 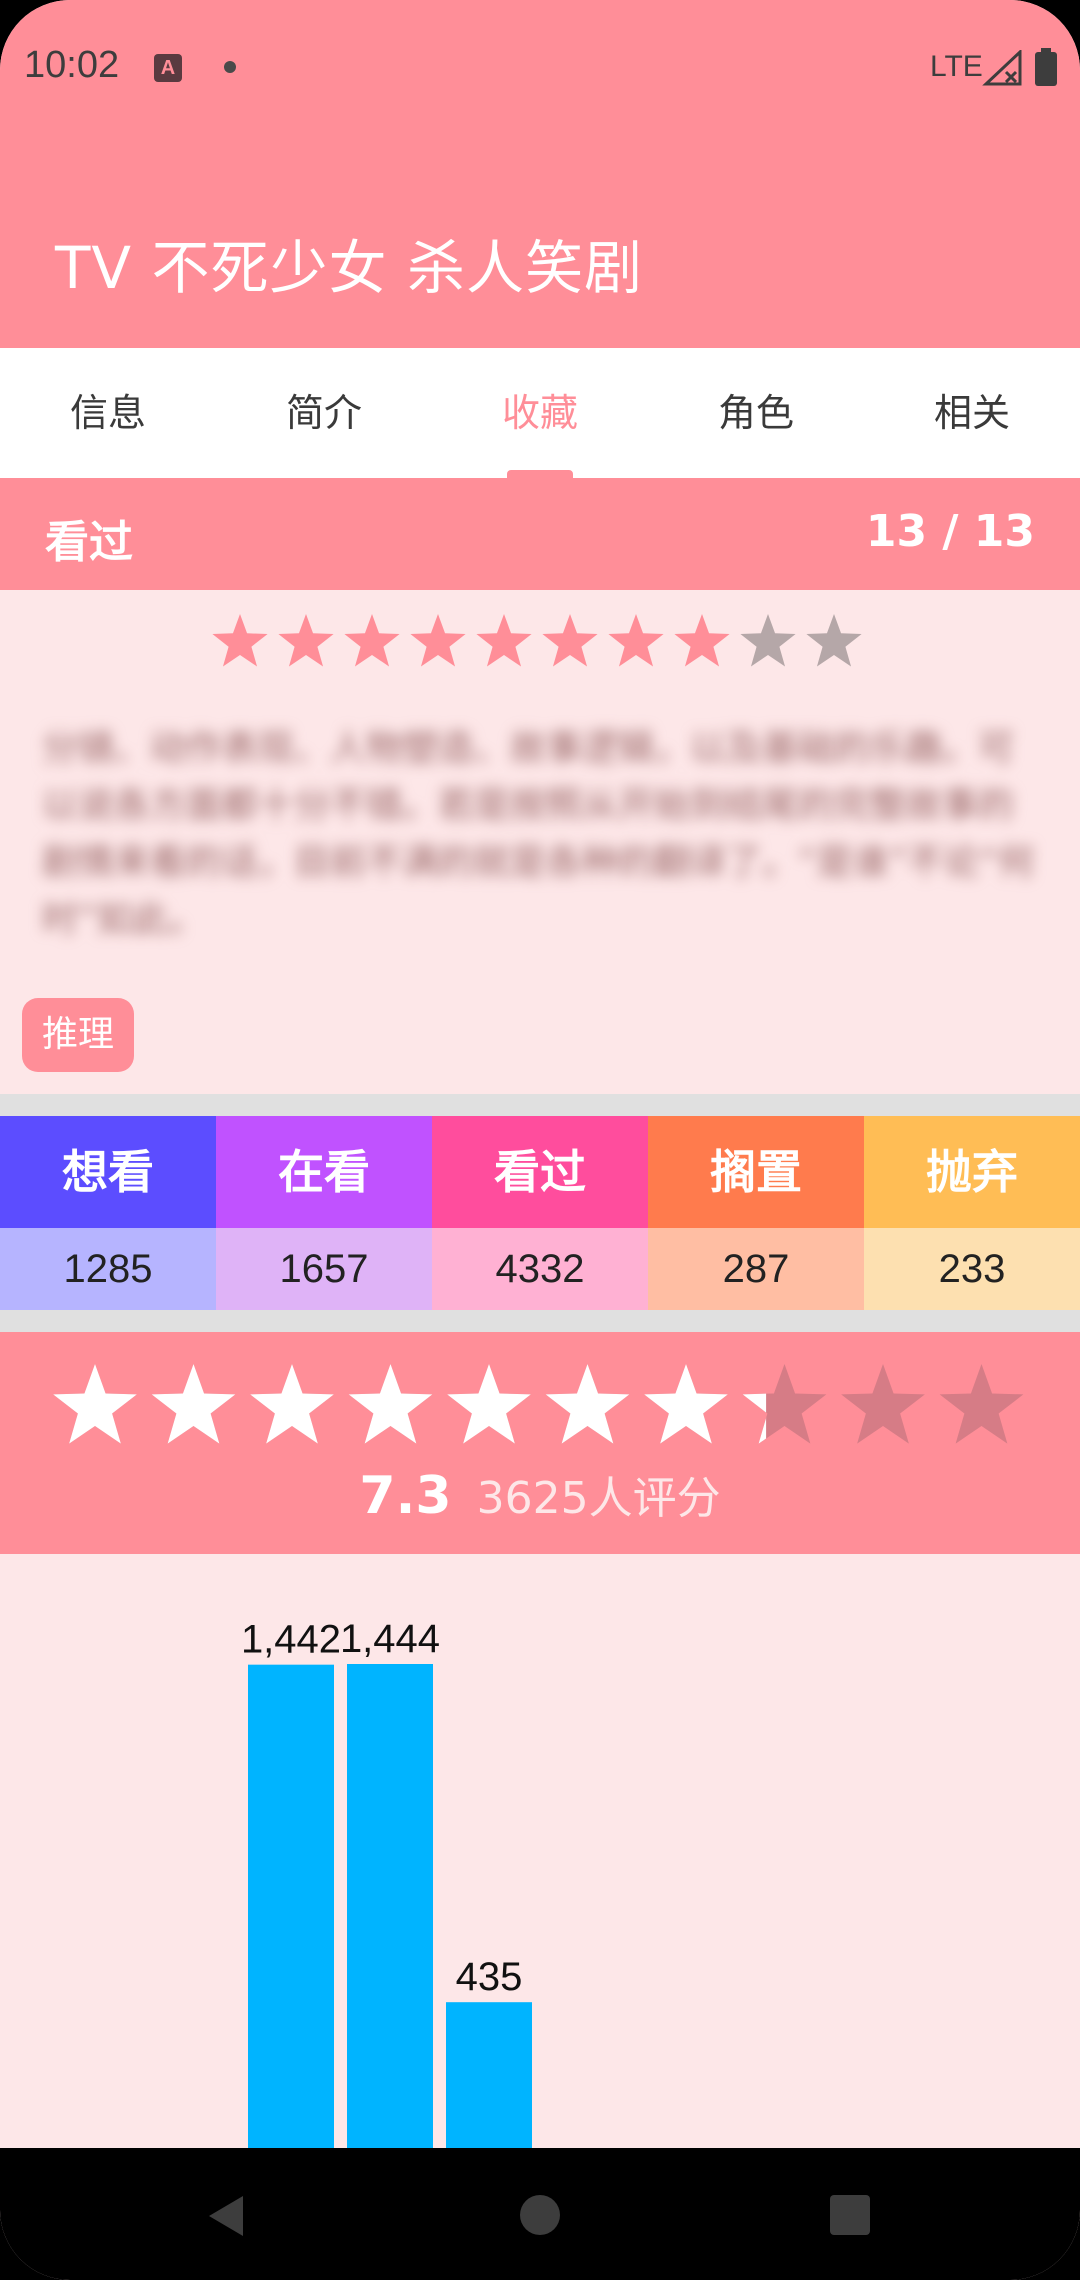 What do you see at coordinates (1002, 68) in the screenshot?
I see `signal-icon` at bounding box center [1002, 68].